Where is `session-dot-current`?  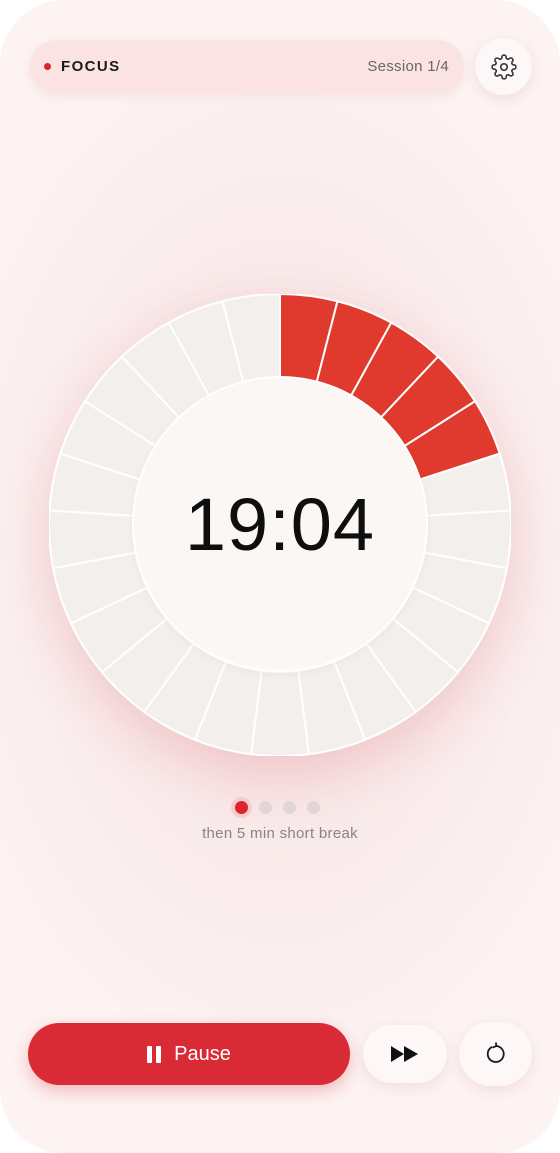
session-dot-current is located at coordinates (241, 807).